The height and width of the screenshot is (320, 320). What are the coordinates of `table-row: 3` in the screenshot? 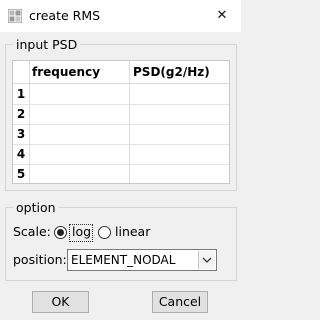 It's located at (121, 134).